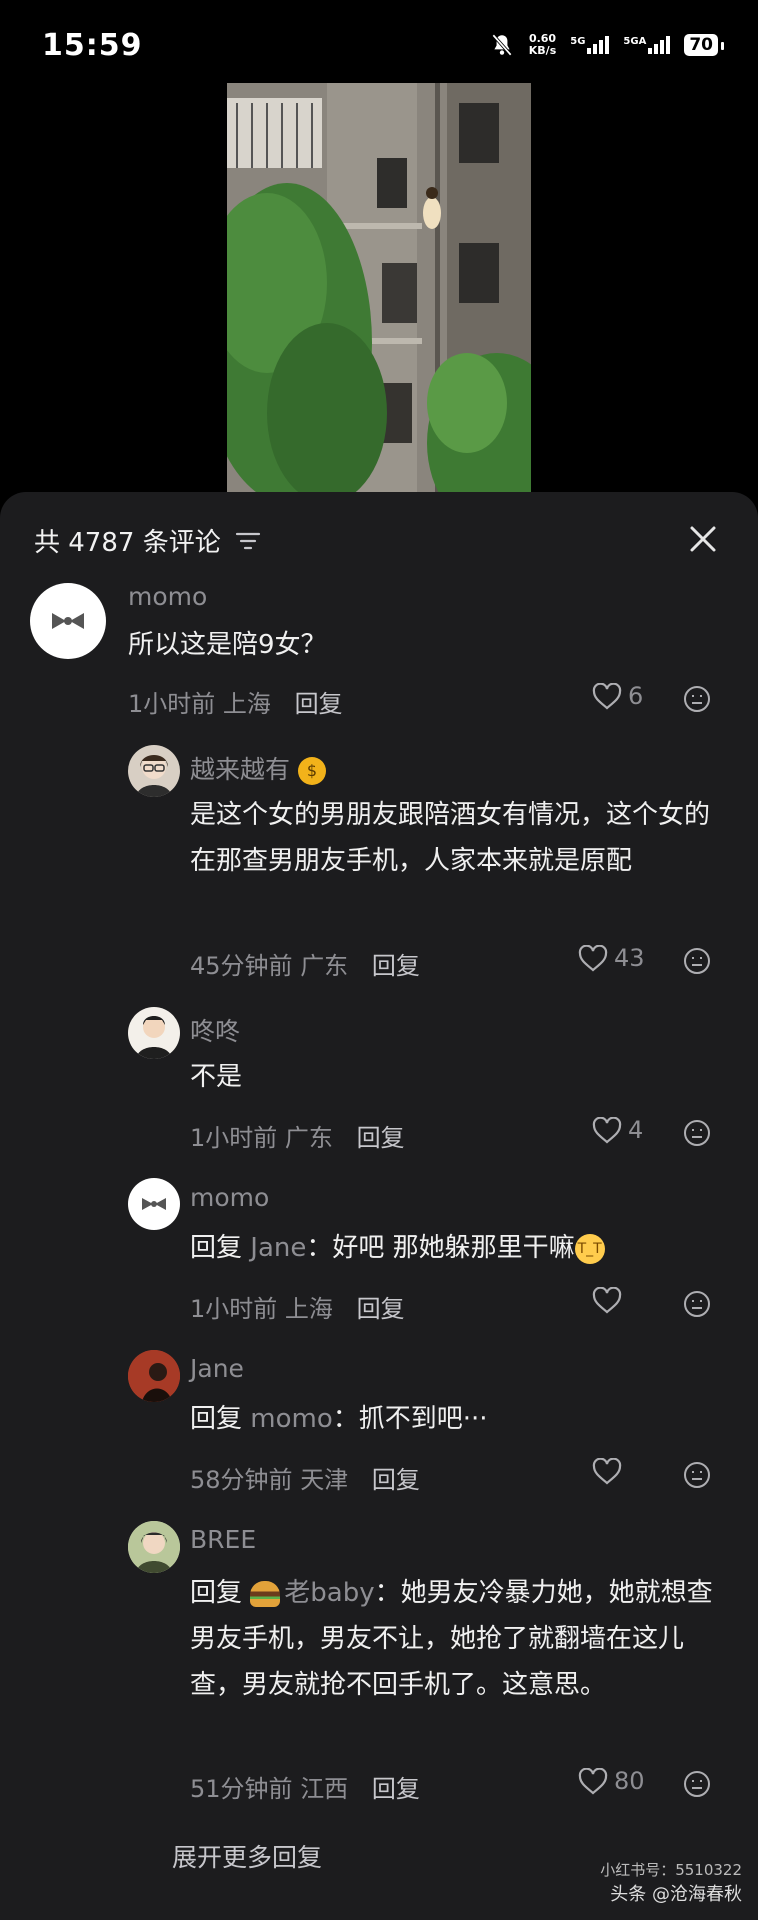  What do you see at coordinates (671, 1870) in the screenshot?
I see `watermark-line1: 小红书号：5510322` at bounding box center [671, 1870].